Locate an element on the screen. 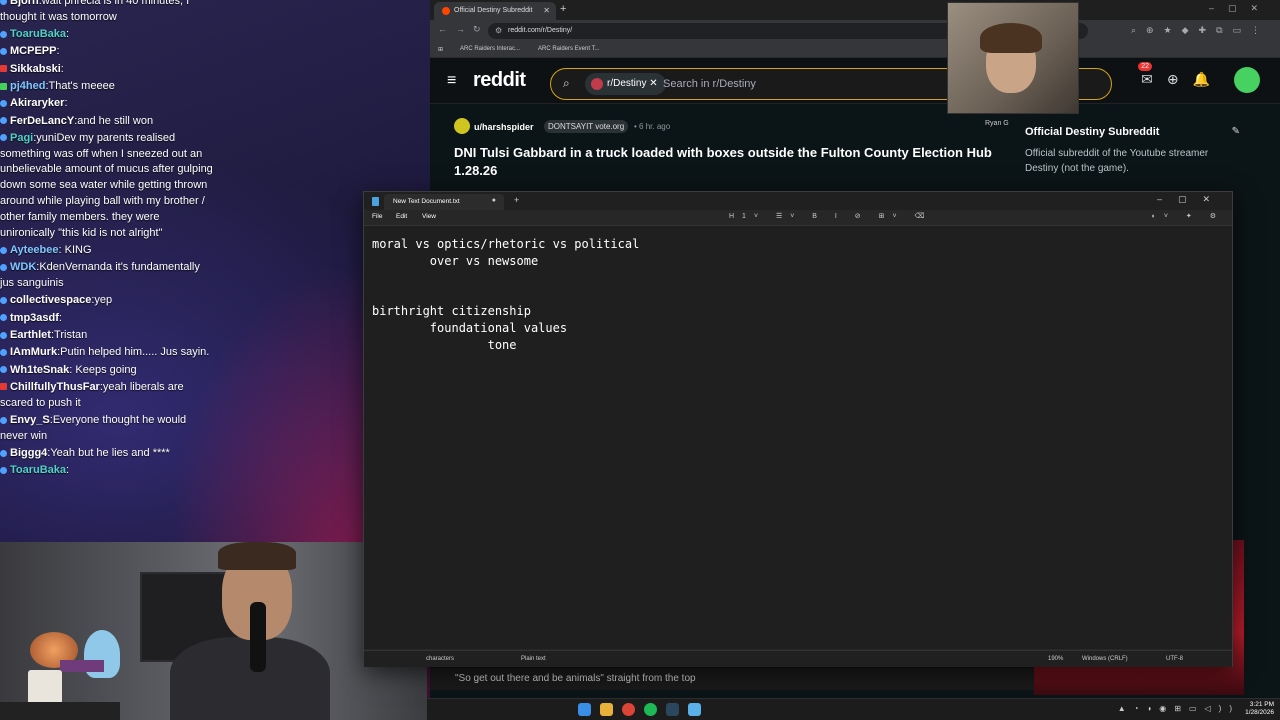 The image size is (1280, 720). subreddit-title: Official Destiny Subreddit is located at coordinates (1092, 132).